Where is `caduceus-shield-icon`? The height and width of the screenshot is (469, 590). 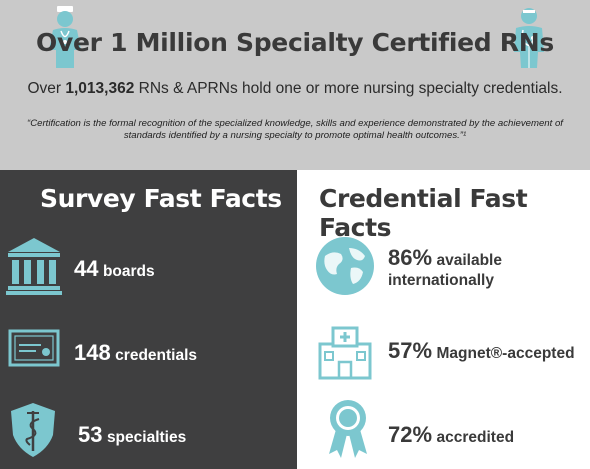 caduceus-shield-icon is located at coordinates (33, 430).